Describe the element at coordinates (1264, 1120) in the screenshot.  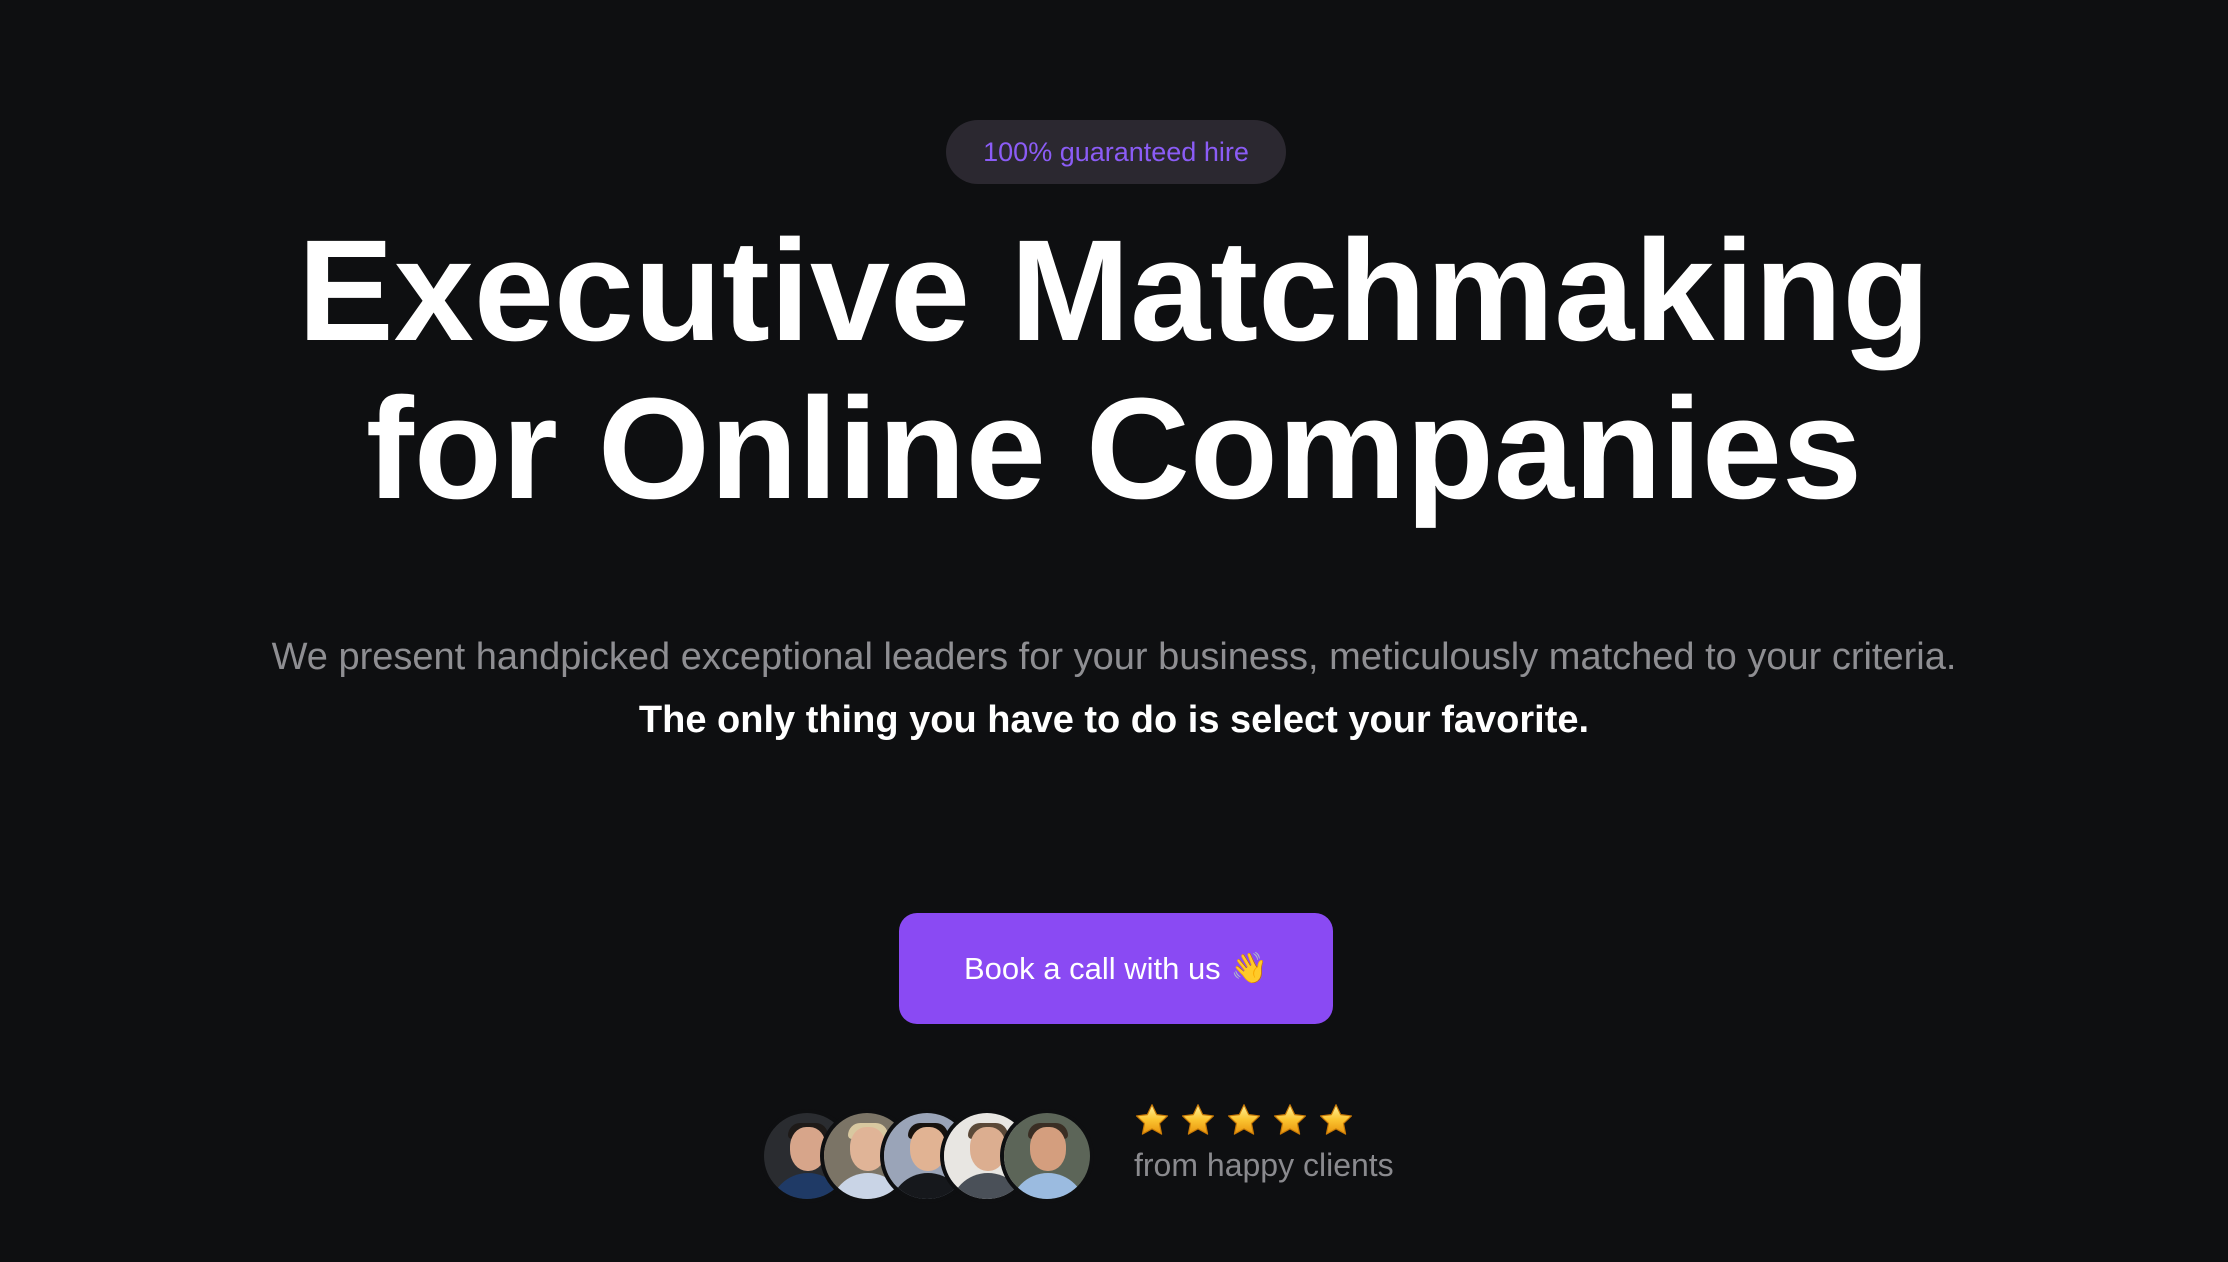
I see `rating-stars` at that location.